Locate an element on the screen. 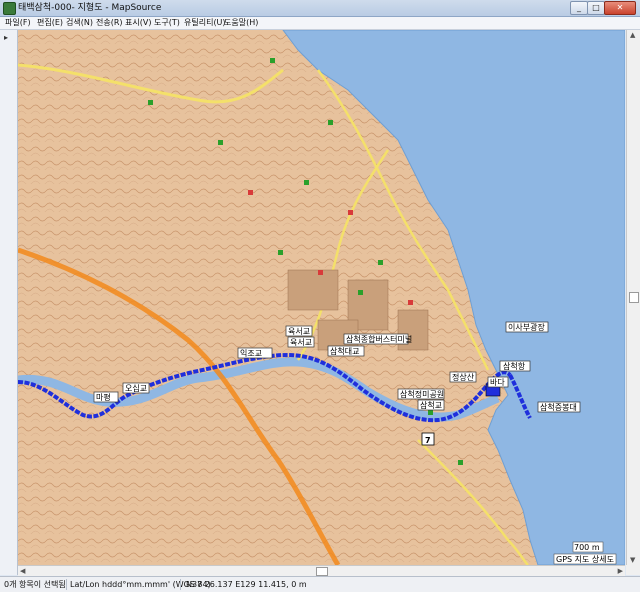 The height and width of the screenshot is (592, 640). scroll-left-icon: ◀ is located at coordinates (22, 571).